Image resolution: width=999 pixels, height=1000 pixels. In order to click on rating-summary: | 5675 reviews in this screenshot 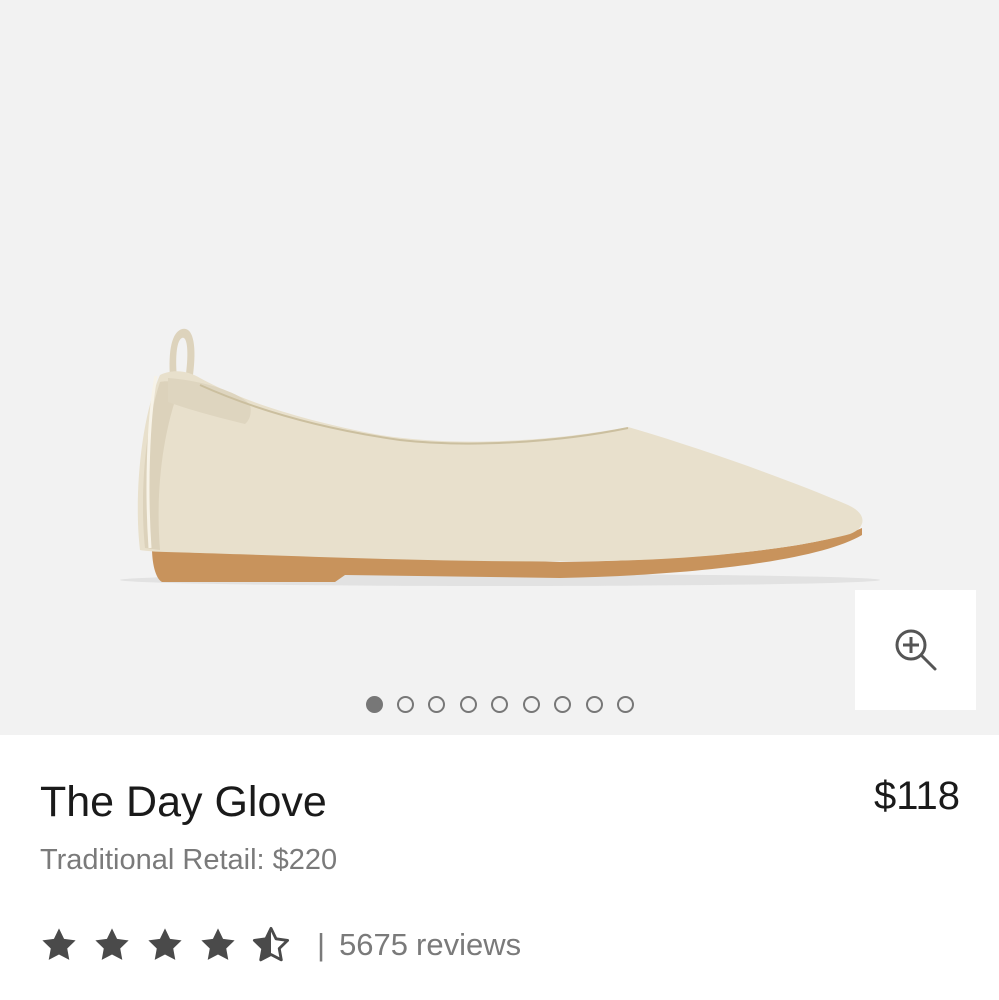, I will do `click(280, 945)`.